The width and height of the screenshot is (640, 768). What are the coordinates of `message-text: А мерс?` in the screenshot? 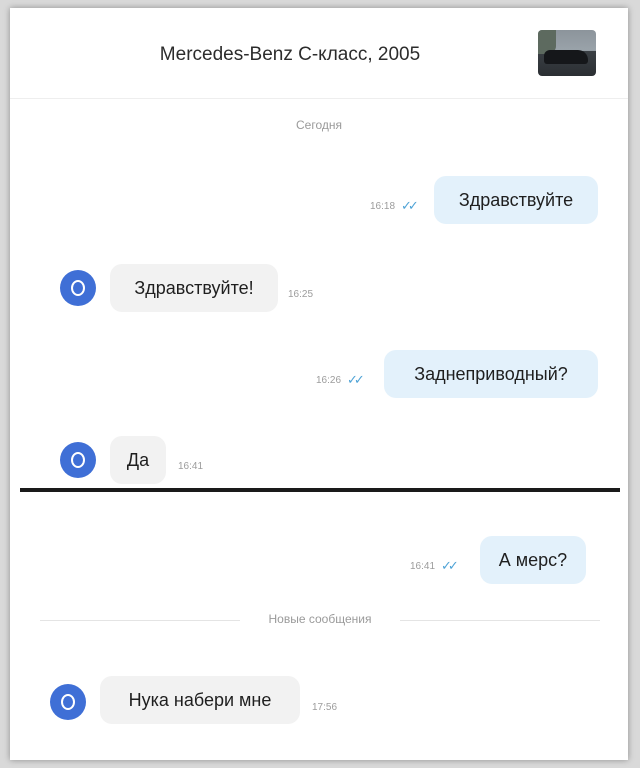 It's located at (533, 559).